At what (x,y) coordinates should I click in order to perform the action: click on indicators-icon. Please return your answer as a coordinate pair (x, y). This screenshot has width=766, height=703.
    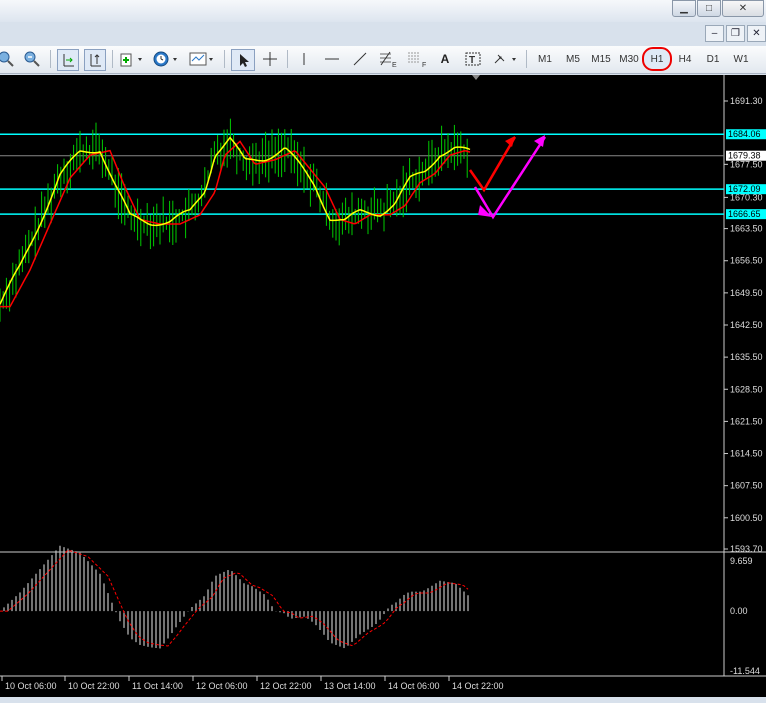
    Looking at the image, I should click on (132, 59).